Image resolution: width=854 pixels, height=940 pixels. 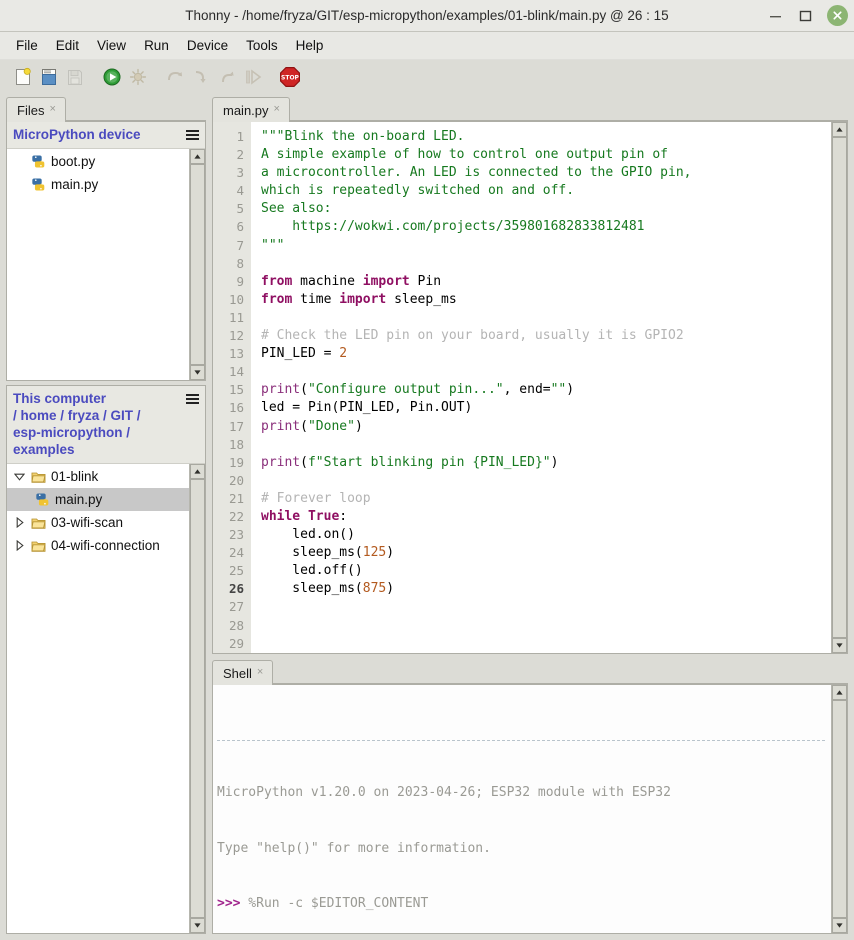 What do you see at coordinates (236, 336) in the screenshot?
I see `line-number: 12` at bounding box center [236, 336].